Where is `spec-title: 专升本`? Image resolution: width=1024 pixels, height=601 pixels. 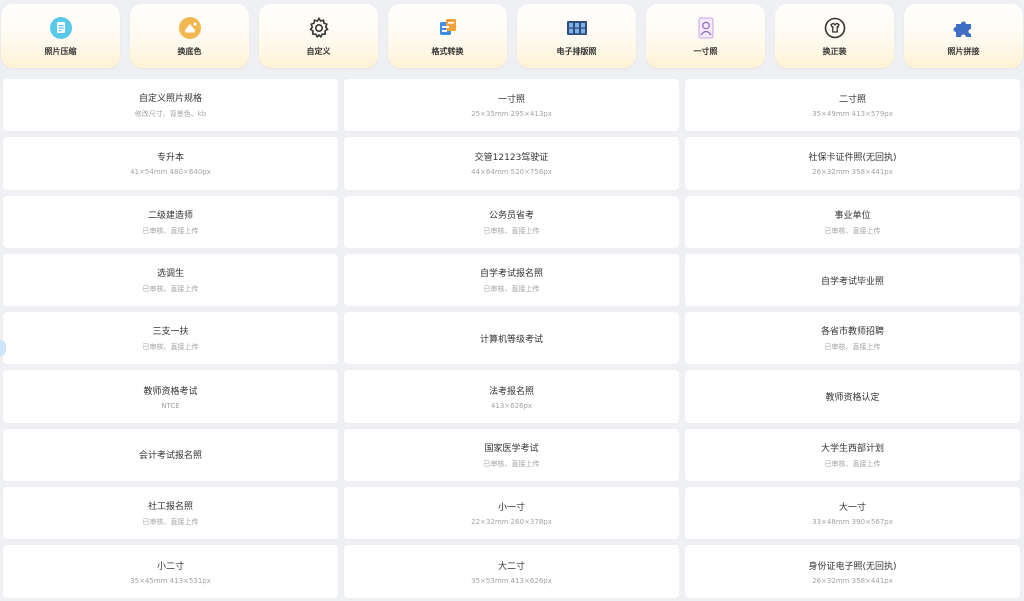
spec-title: 专升本 is located at coordinates (170, 158).